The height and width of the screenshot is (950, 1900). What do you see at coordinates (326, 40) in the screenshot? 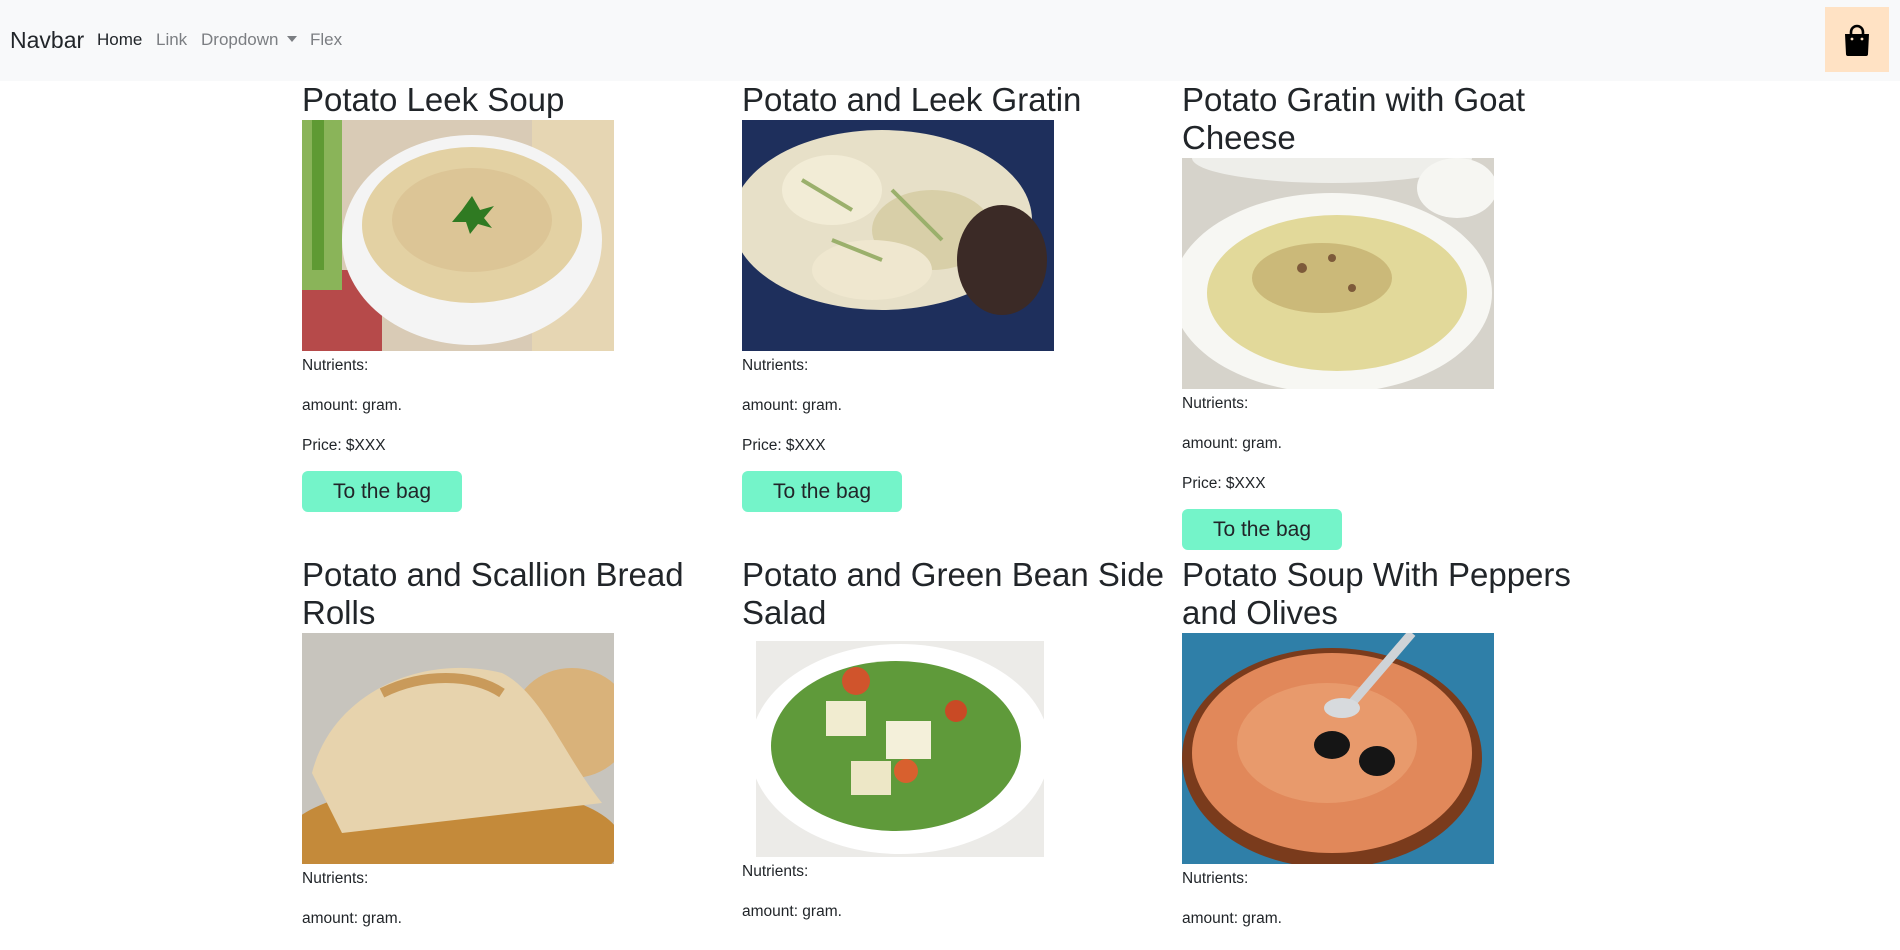
I see `nav-link-flex: Flex` at bounding box center [326, 40].